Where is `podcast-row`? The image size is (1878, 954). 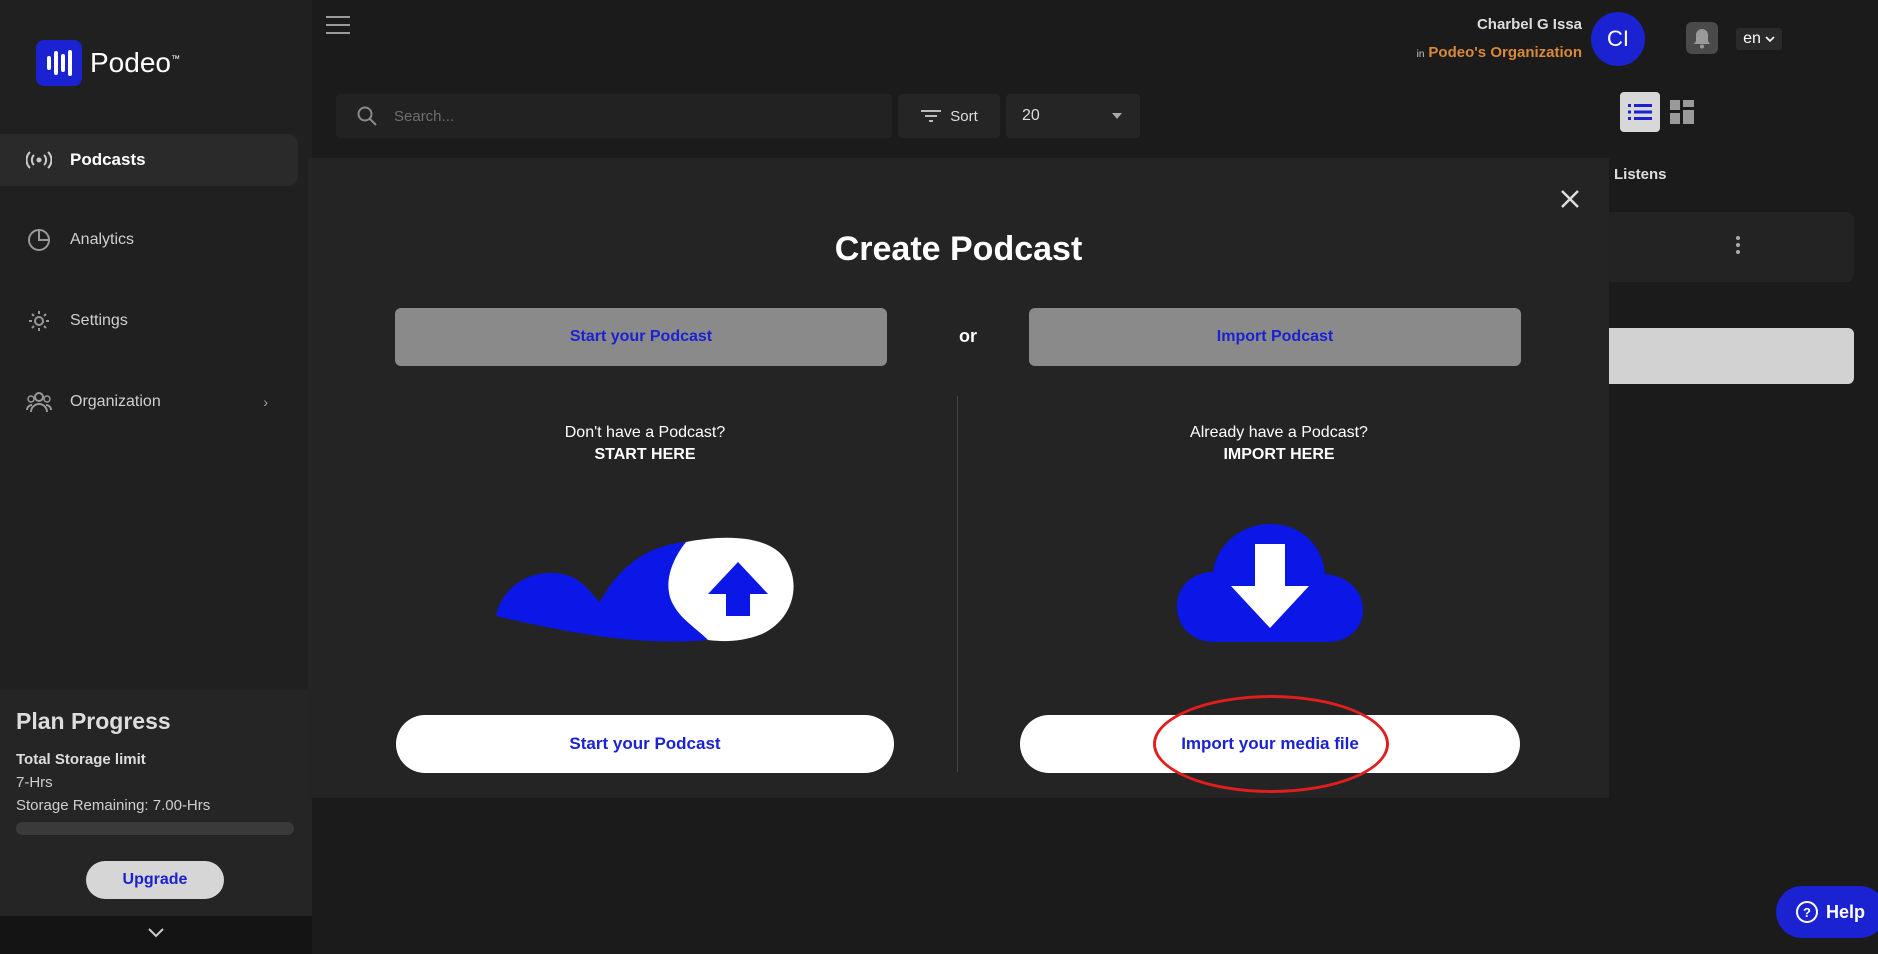
podcast-row is located at coordinates (1727, 247).